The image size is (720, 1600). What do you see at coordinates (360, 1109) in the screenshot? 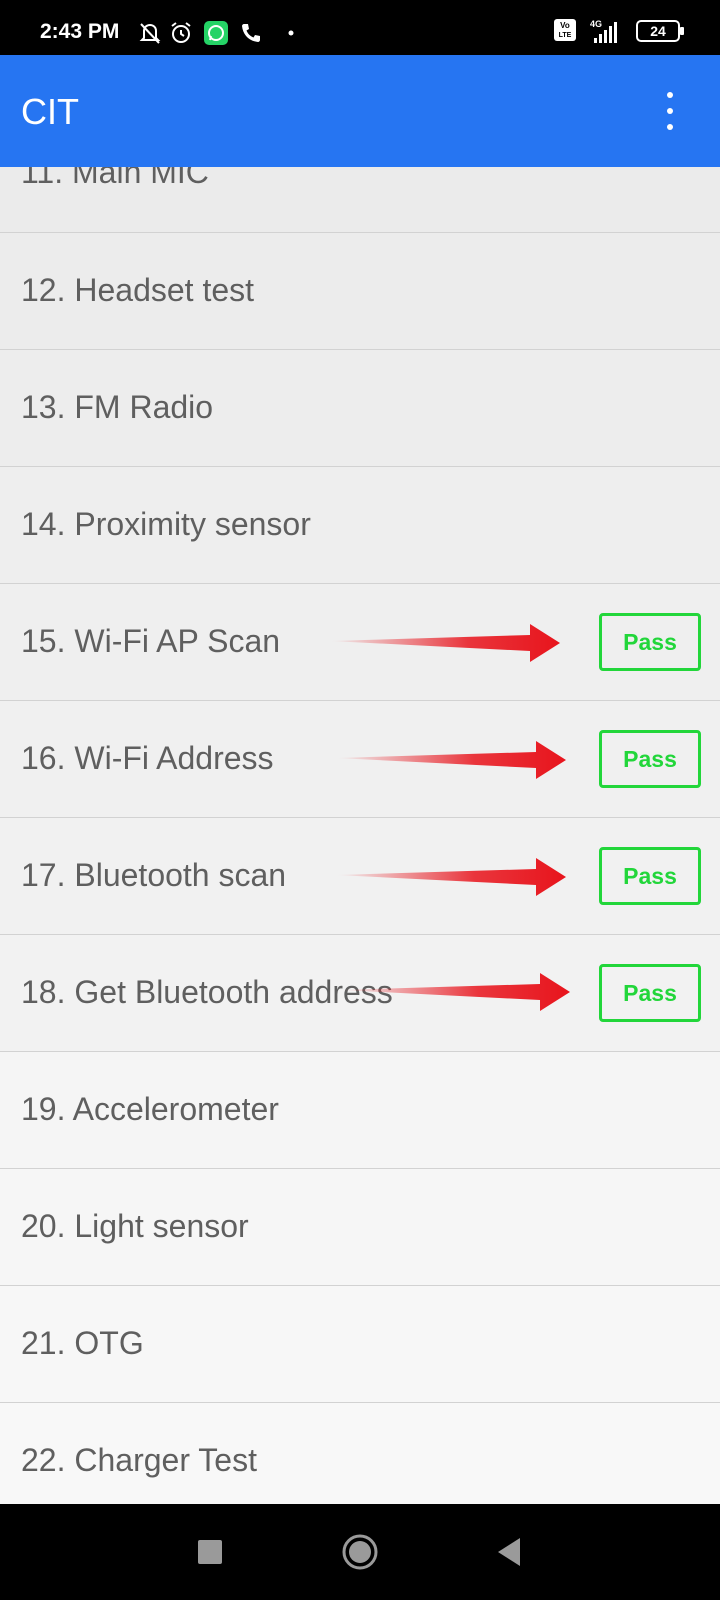
I see `list-item: 19. Accelerometer` at bounding box center [360, 1109].